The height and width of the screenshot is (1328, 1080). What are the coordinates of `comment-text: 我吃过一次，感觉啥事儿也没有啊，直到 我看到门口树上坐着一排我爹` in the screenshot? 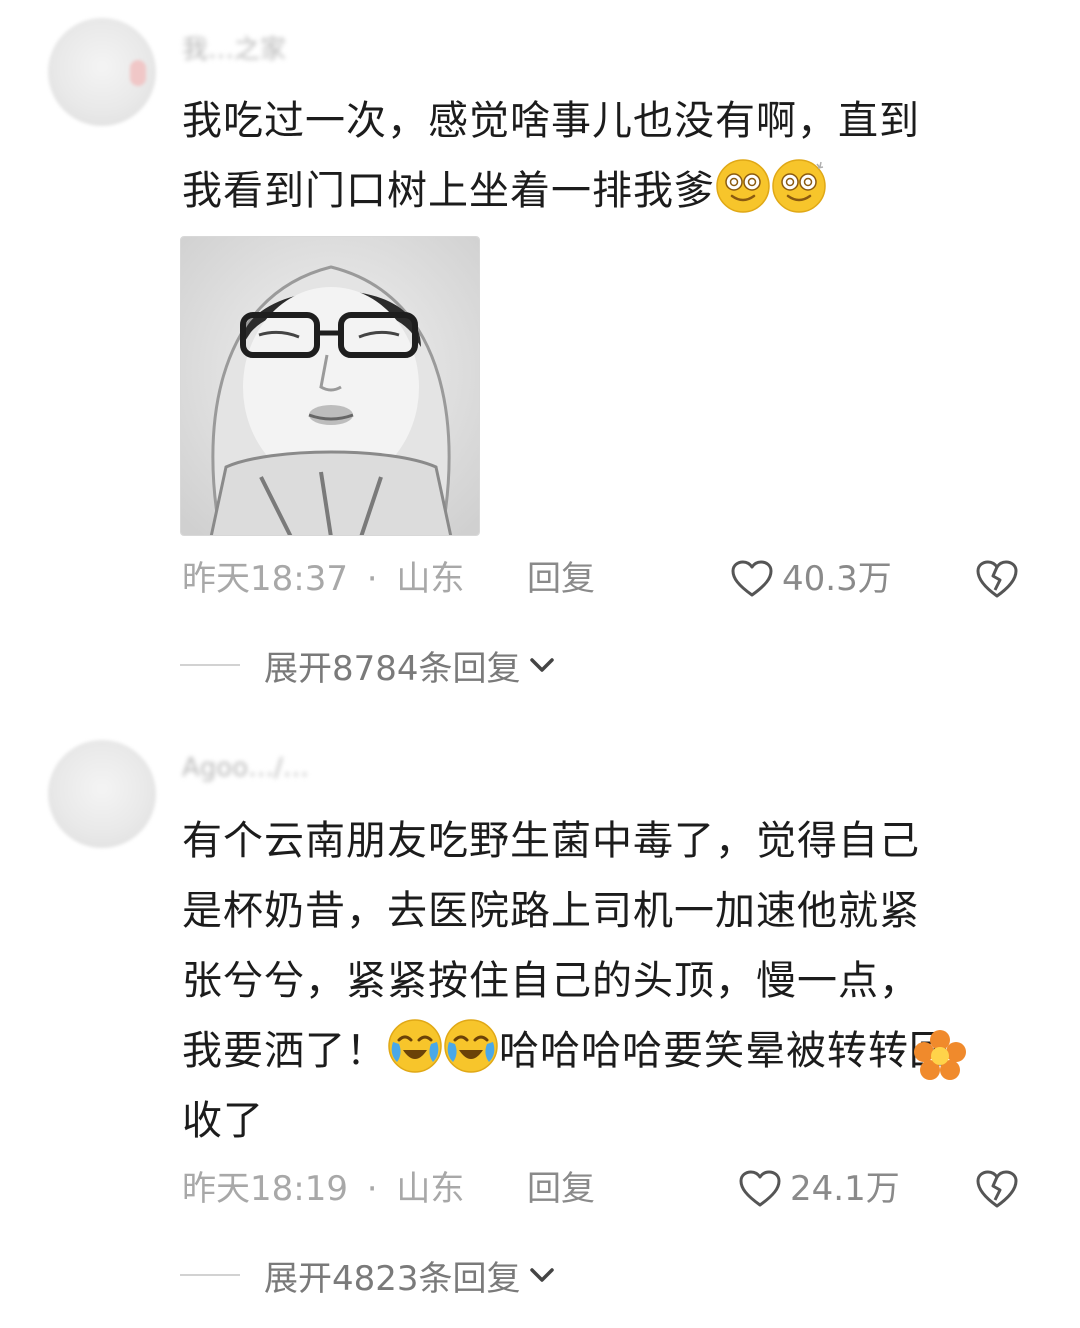 It's located at (597, 156).